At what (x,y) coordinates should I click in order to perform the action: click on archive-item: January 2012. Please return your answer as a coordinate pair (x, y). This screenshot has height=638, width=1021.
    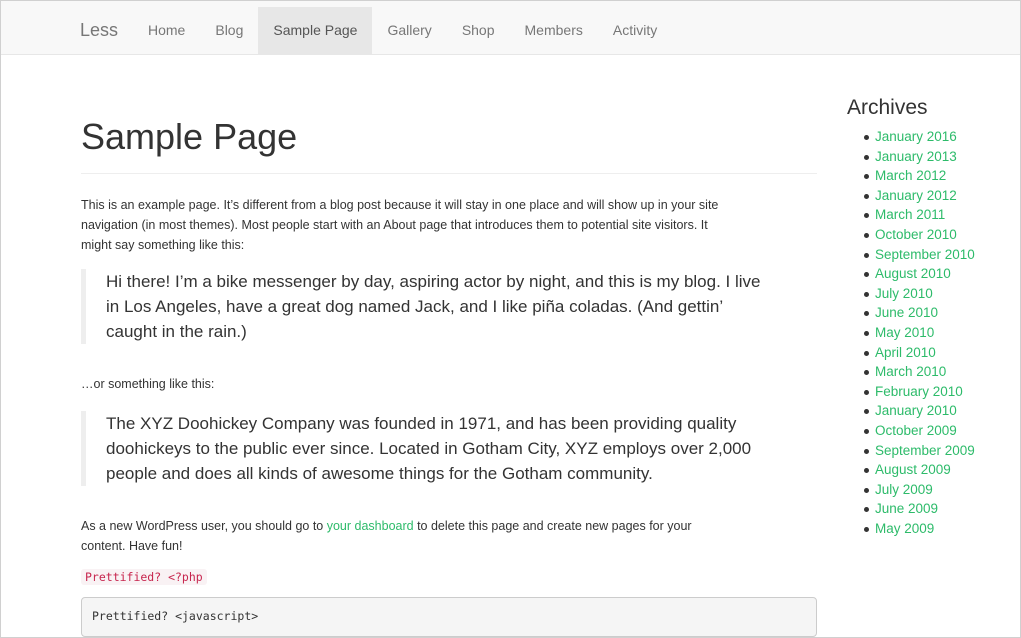
    Looking at the image, I should click on (940, 196).